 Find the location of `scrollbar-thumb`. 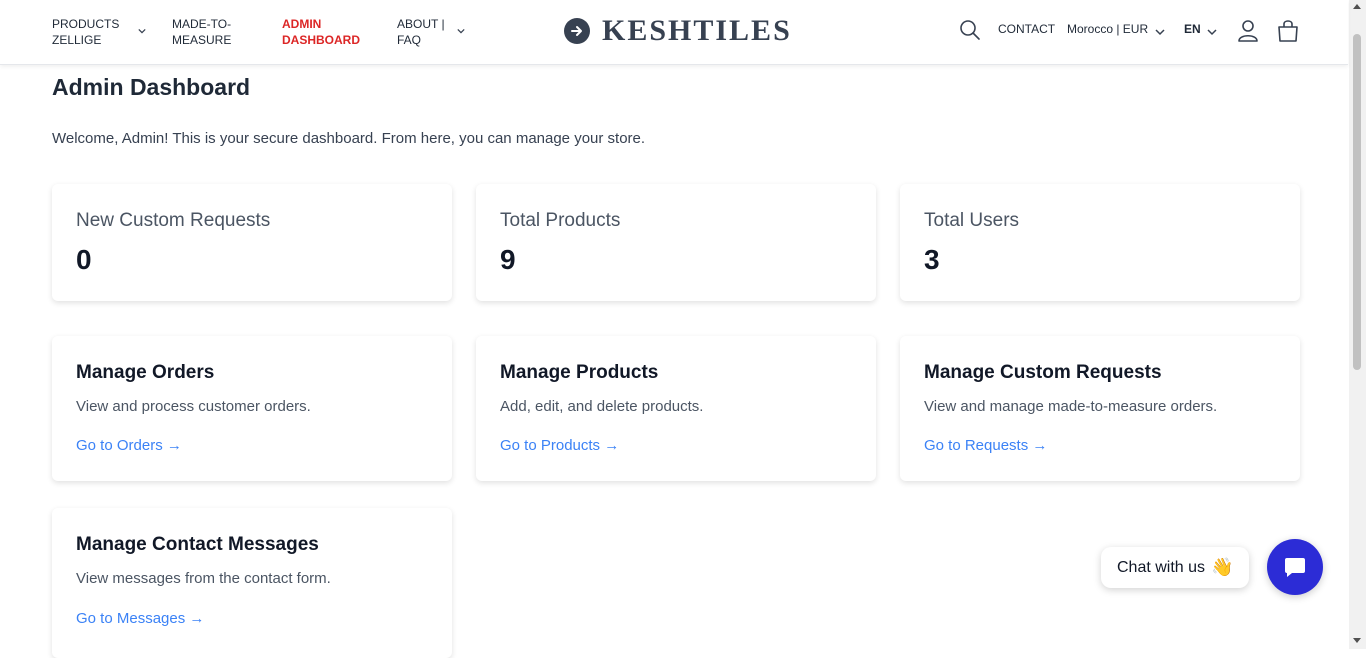

scrollbar-thumb is located at coordinates (1357, 202).